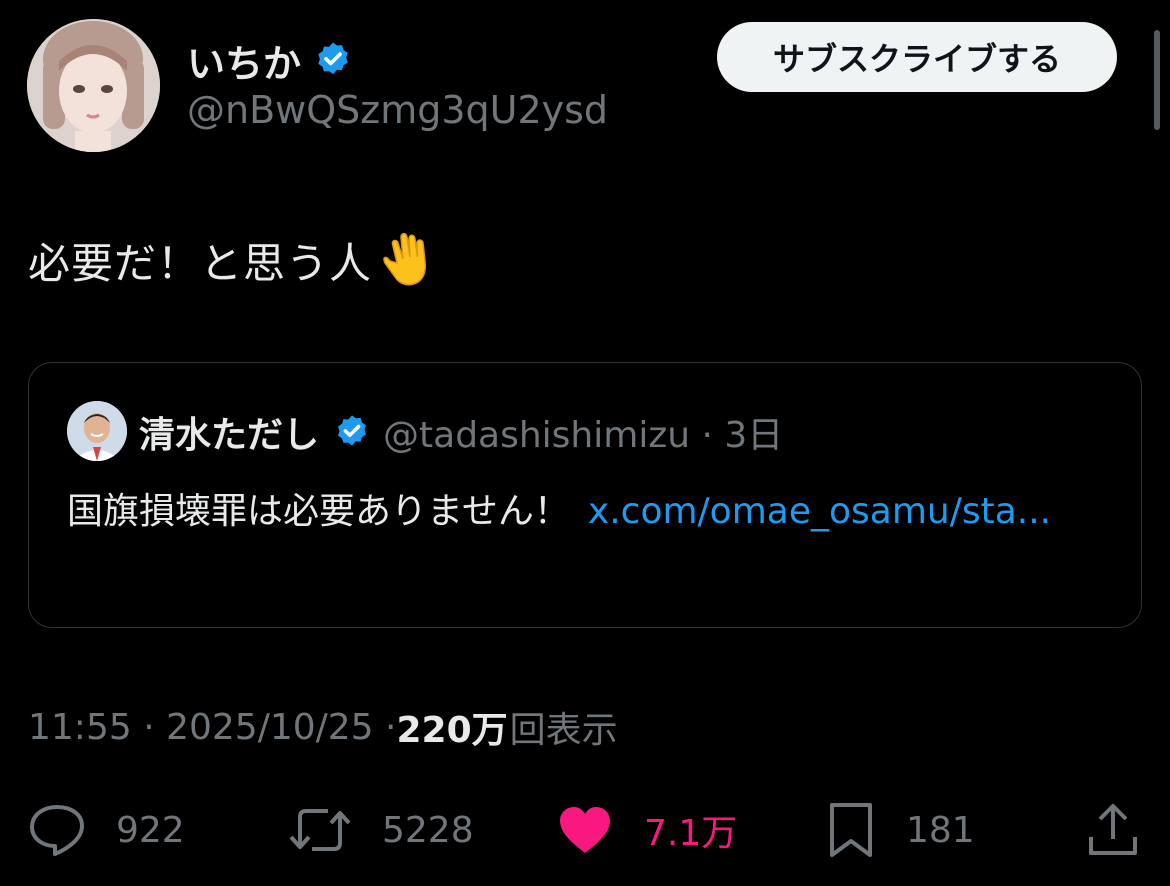  Describe the element at coordinates (940, 830) in the screenshot. I see `bookmark-count: 181` at that location.